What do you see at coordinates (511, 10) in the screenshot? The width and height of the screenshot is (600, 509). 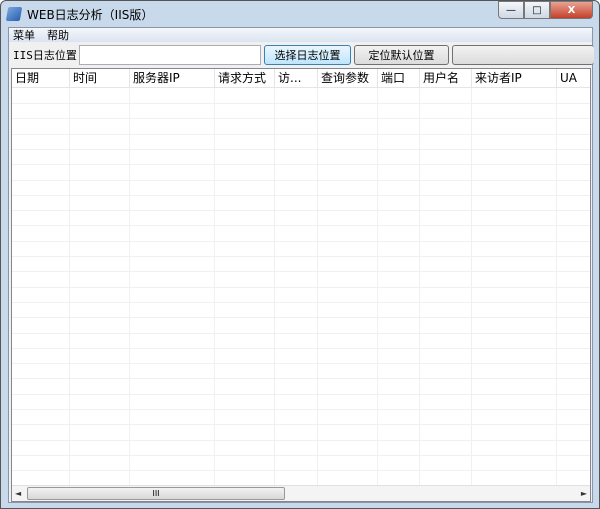 I see `minimize-button: —` at bounding box center [511, 10].